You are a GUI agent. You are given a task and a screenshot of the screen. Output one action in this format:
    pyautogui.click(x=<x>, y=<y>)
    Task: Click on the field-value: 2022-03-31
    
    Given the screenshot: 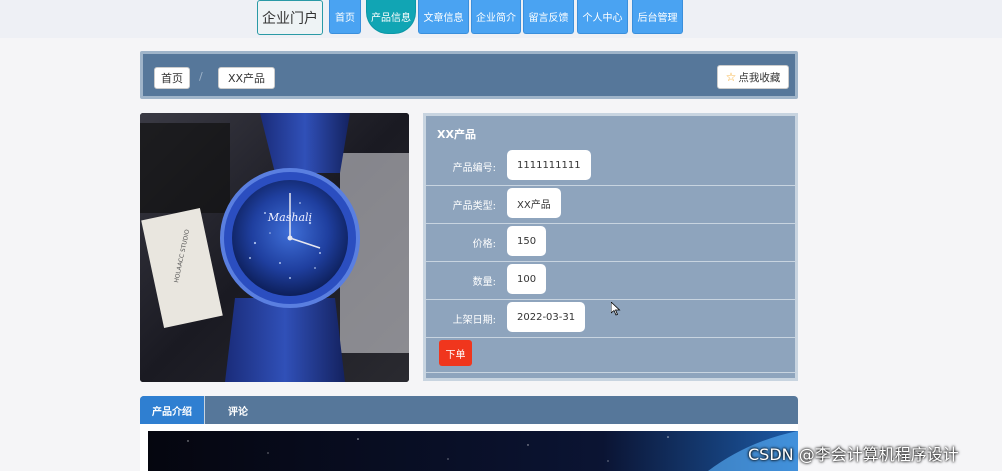 What is the action you would take?
    pyautogui.click(x=546, y=317)
    